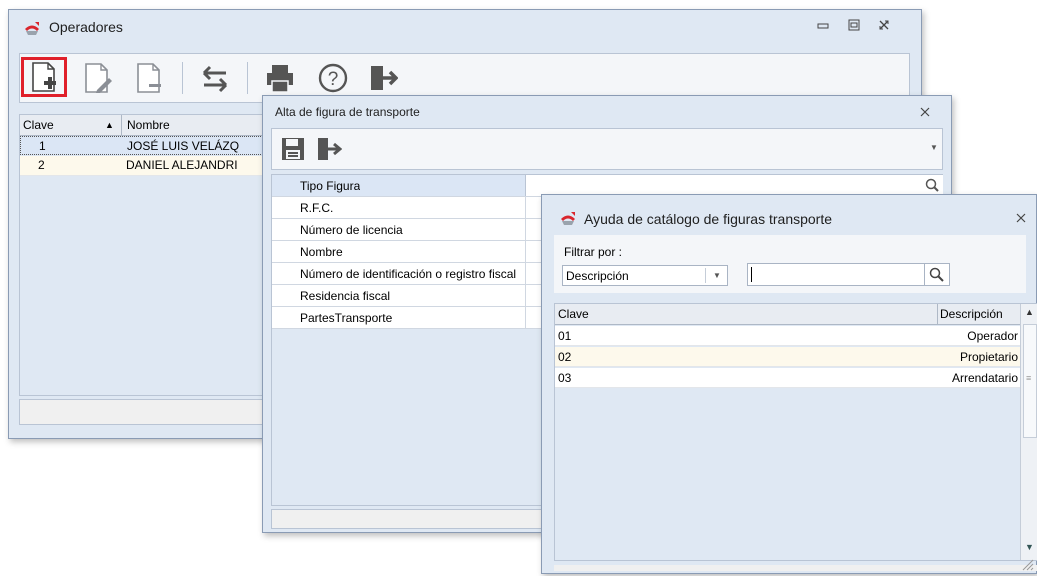 The image size is (1037, 576). I want to click on column-header-nombre: Nombre, so click(148, 125).